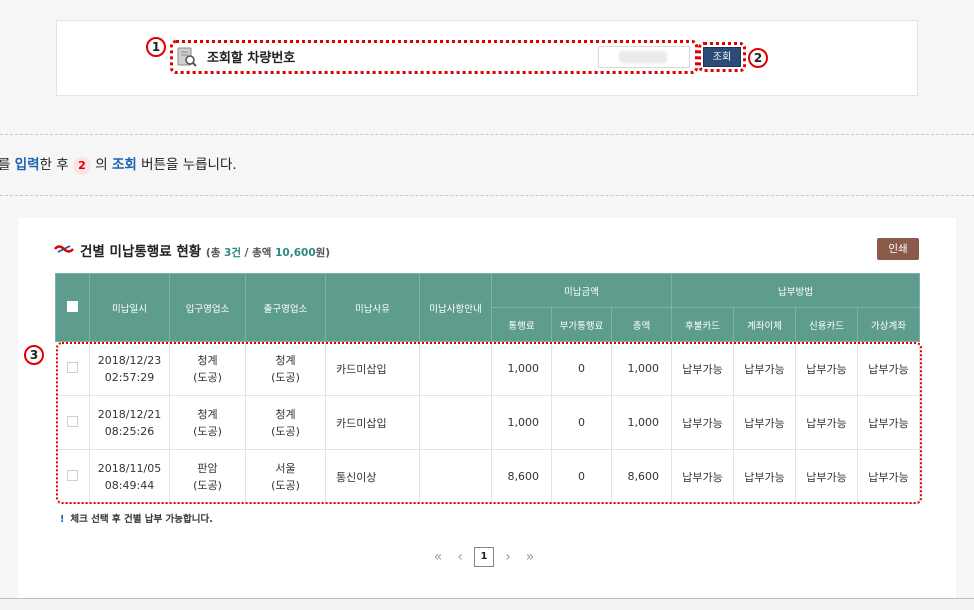 The height and width of the screenshot is (610, 974). What do you see at coordinates (207, 468) in the screenshot?
I see `cell-entry: 판암` at bounding box center [207, 468].